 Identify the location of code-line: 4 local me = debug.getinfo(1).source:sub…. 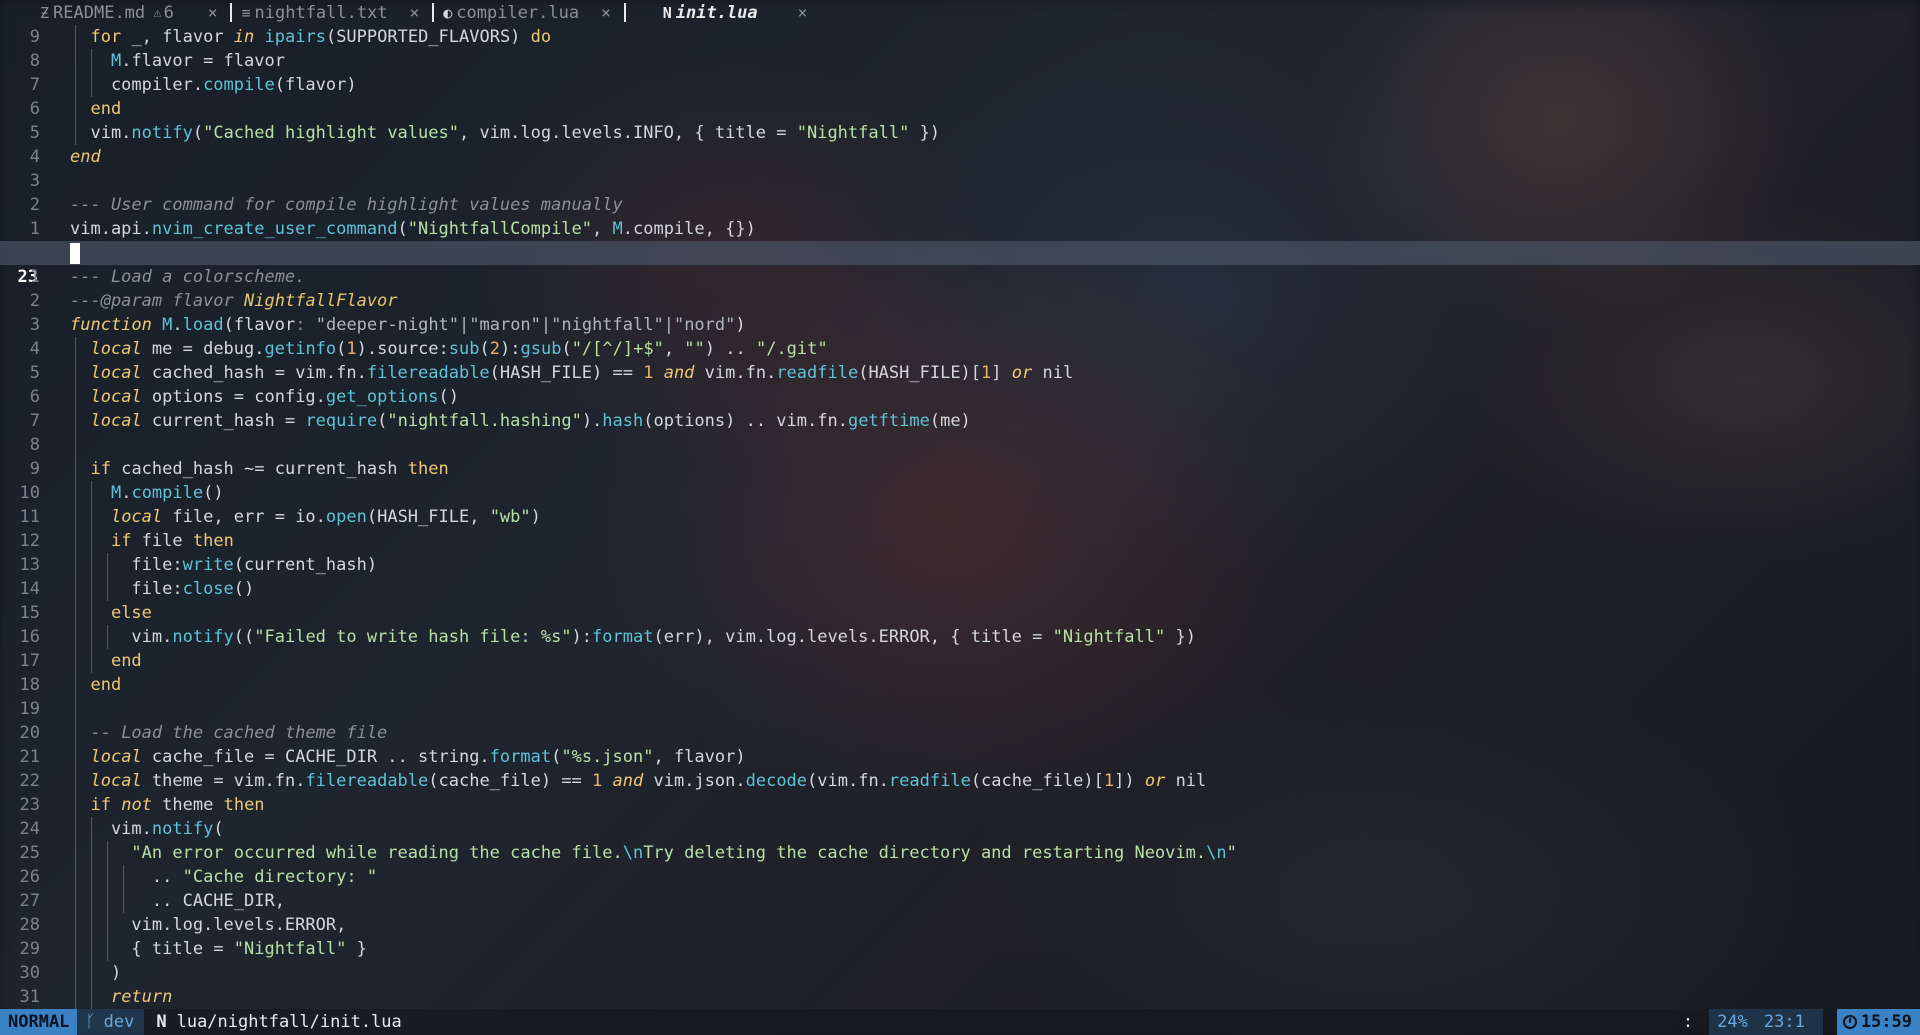
(960, 349).